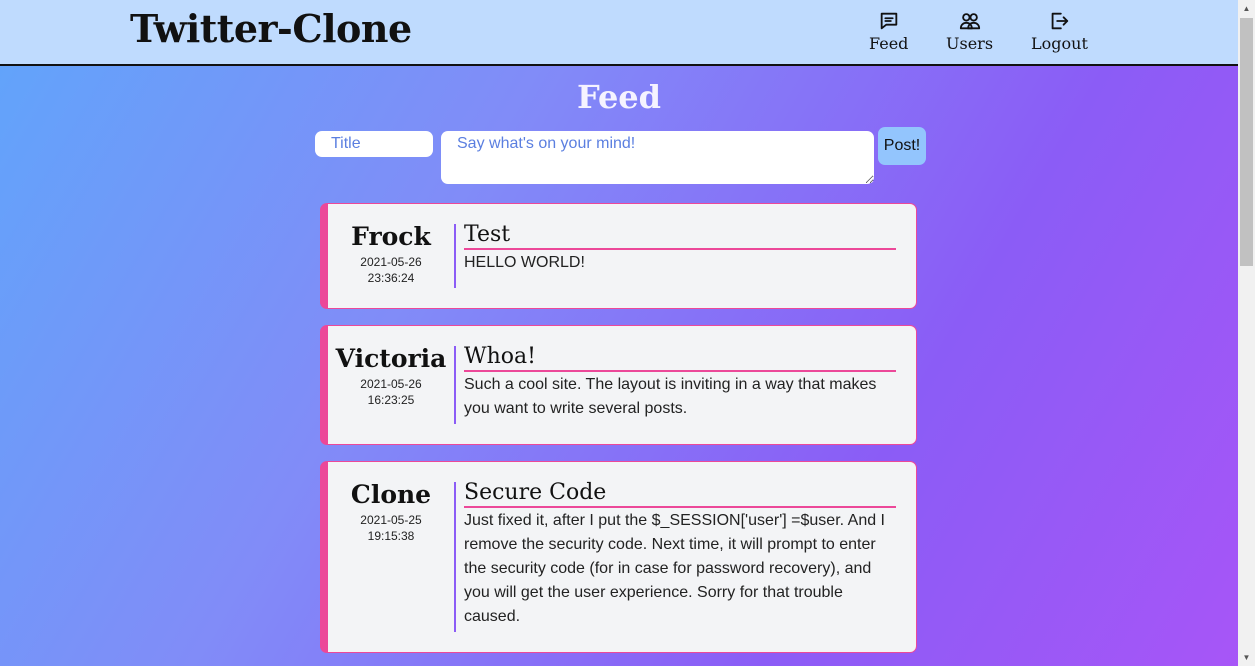 This screenshot has width=1255, height=666. I want to click on post-author: Clone, so click(391, 494).